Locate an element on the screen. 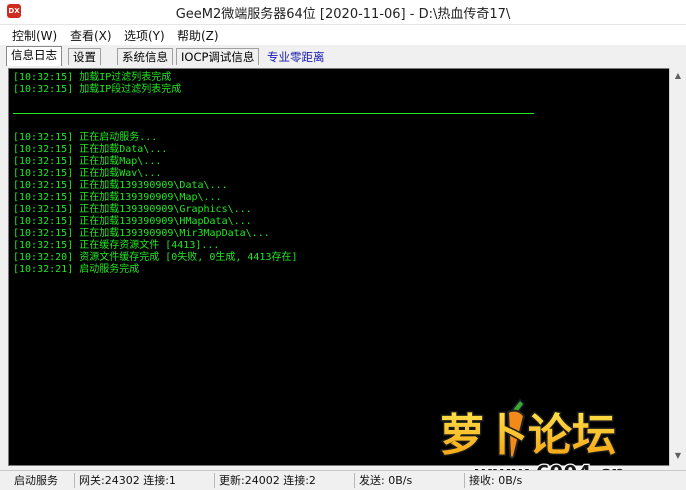  log-line: [10:32:20] 资源文件缓存完成 [0失败, 0生成, 4413存在] is located at coordinates (155, 257).